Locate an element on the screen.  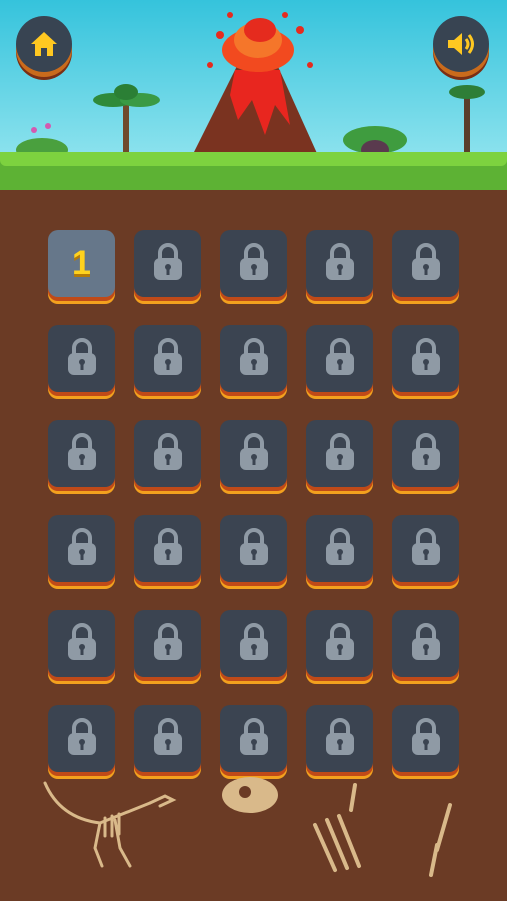
dinosaur-skeleton-fossil is located at coordinates (110, 824).